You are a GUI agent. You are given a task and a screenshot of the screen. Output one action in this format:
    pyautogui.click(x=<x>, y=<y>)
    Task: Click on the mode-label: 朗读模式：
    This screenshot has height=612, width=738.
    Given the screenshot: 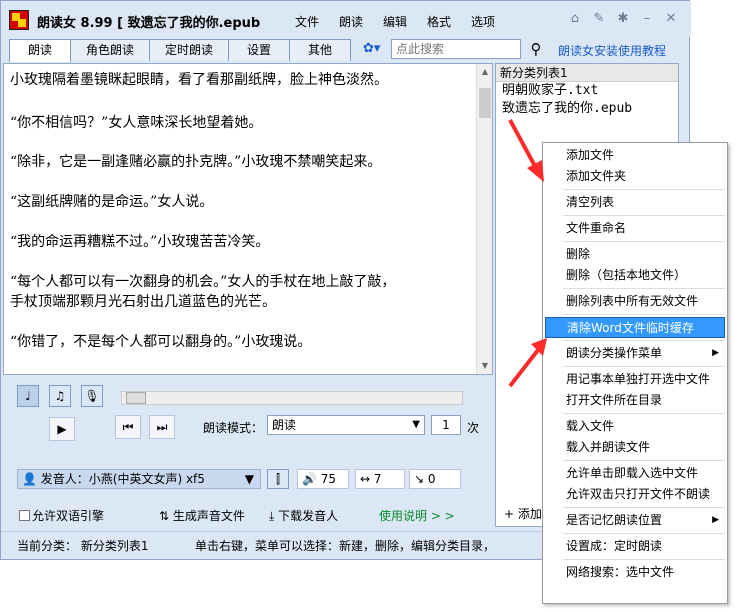 What is the action you would take?
    pyautogui.click(x=233, y=428)
    